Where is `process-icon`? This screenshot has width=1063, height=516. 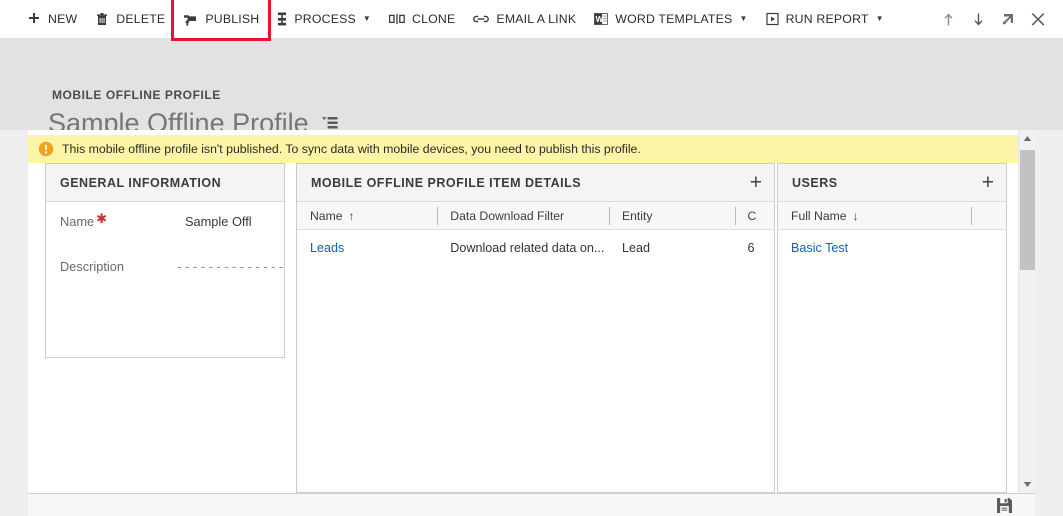
process-icon is located at coordinates (282, 19).